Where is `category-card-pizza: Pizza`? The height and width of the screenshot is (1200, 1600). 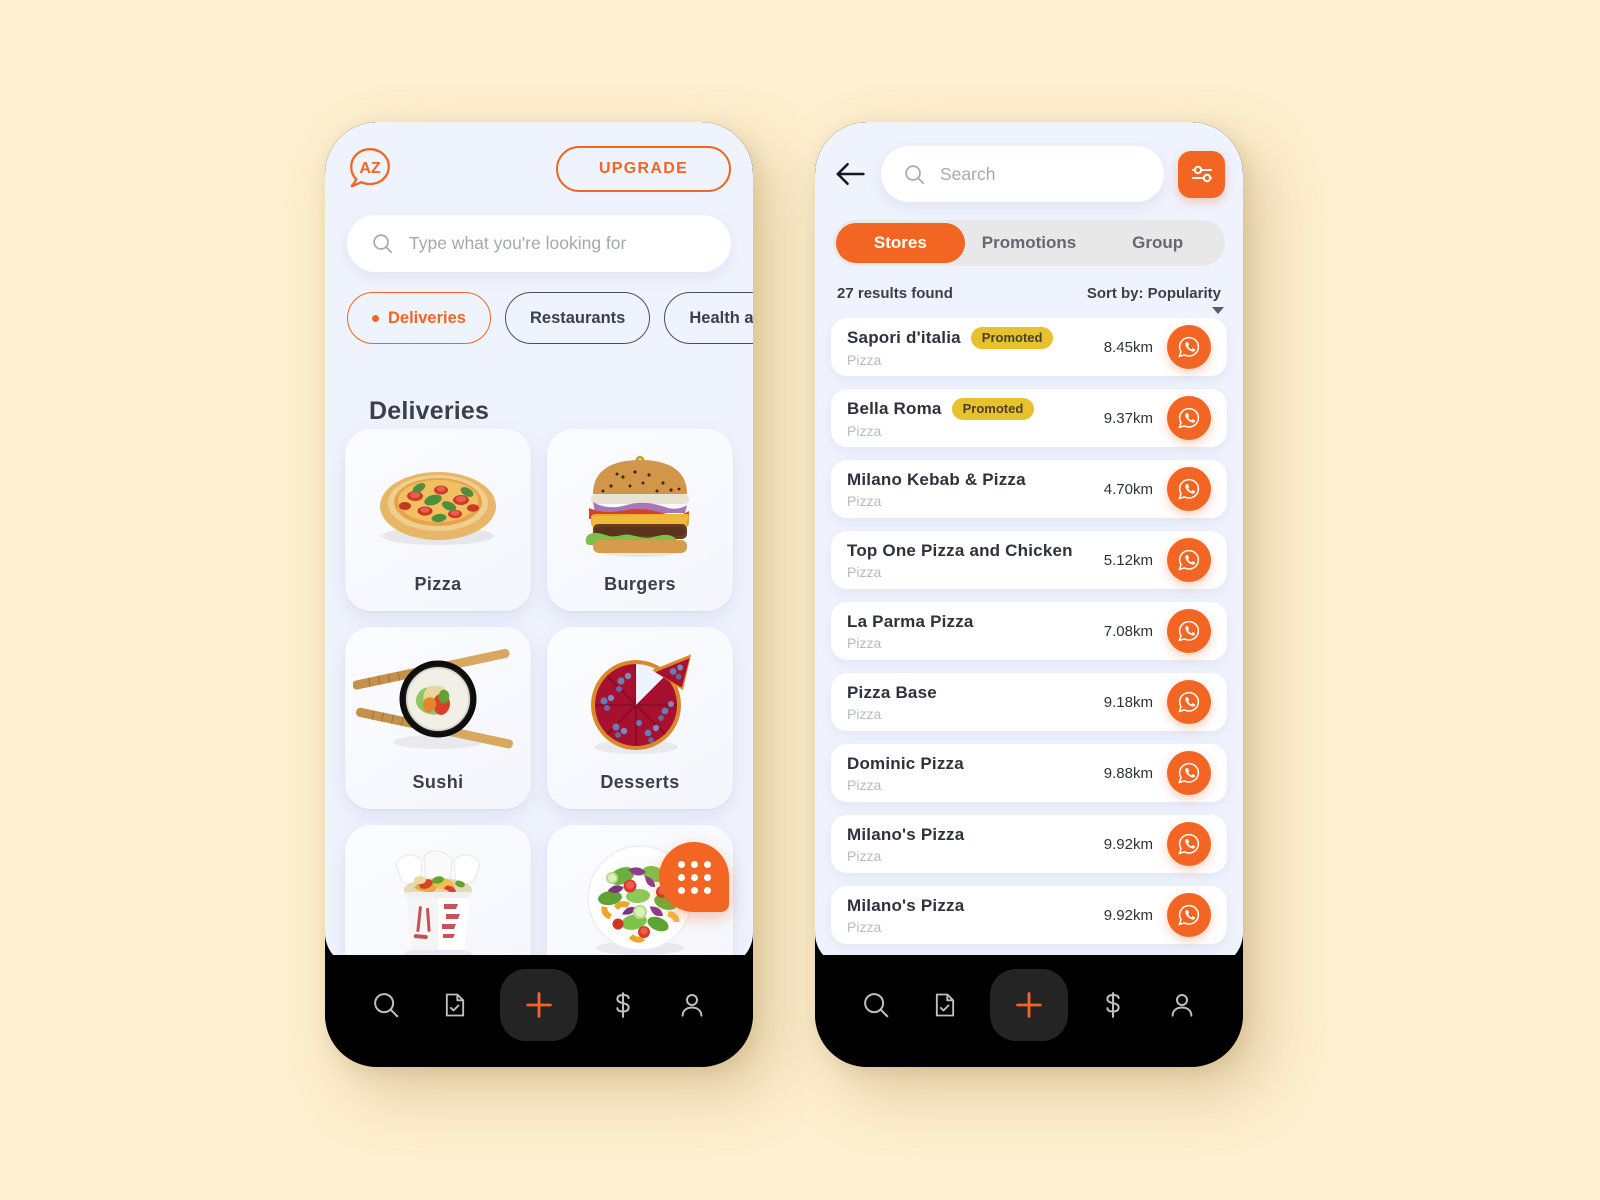 category-card-pizza: Pizza is located at coordinates (438, 520).